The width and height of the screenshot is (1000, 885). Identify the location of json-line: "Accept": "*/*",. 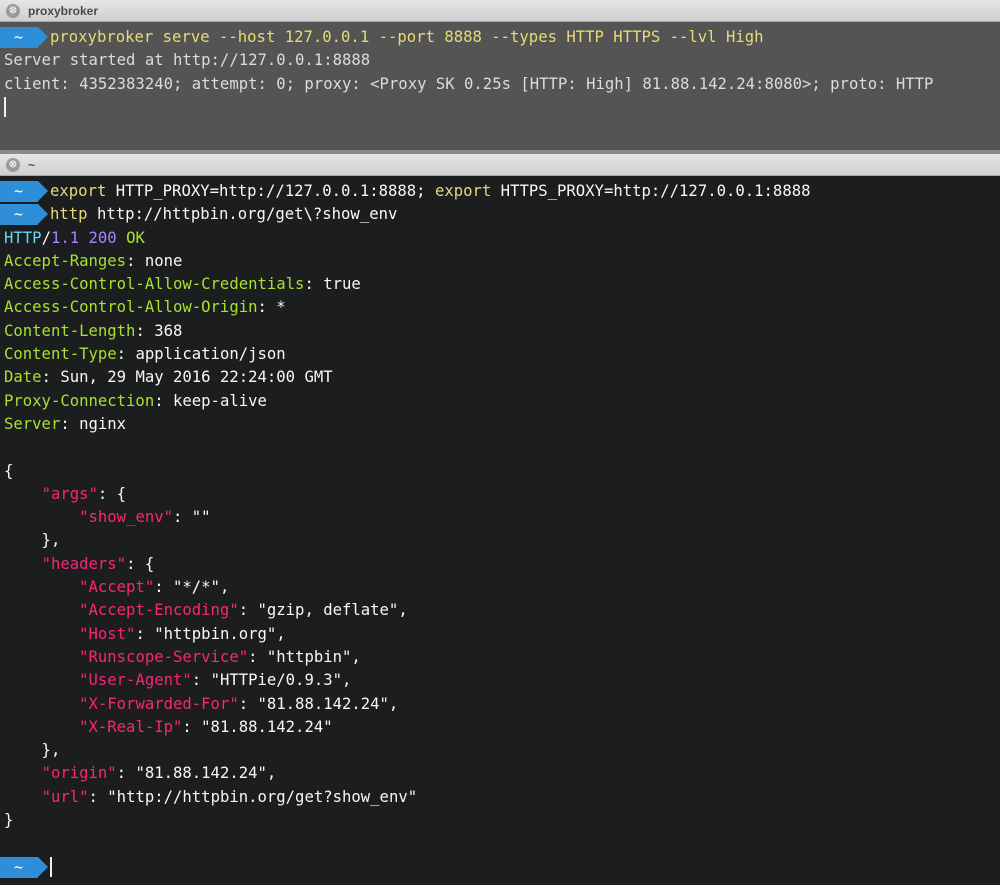
(154, 587).